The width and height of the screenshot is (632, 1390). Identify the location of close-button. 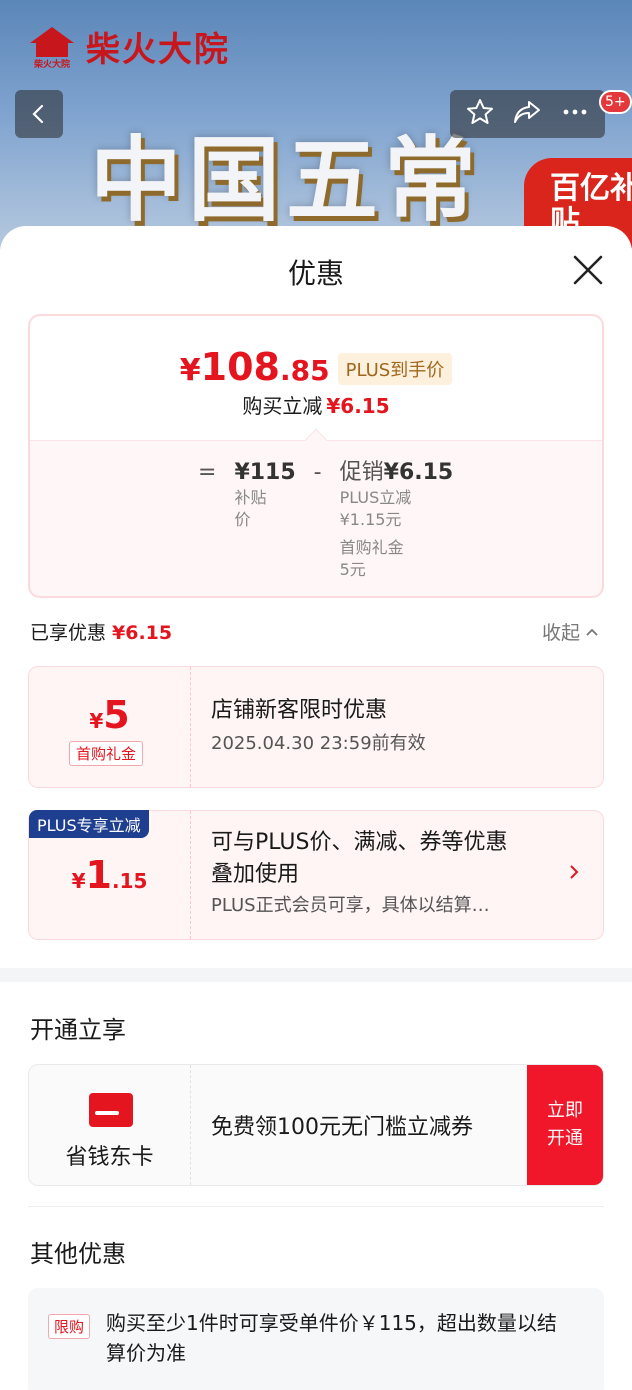
(588, 270).